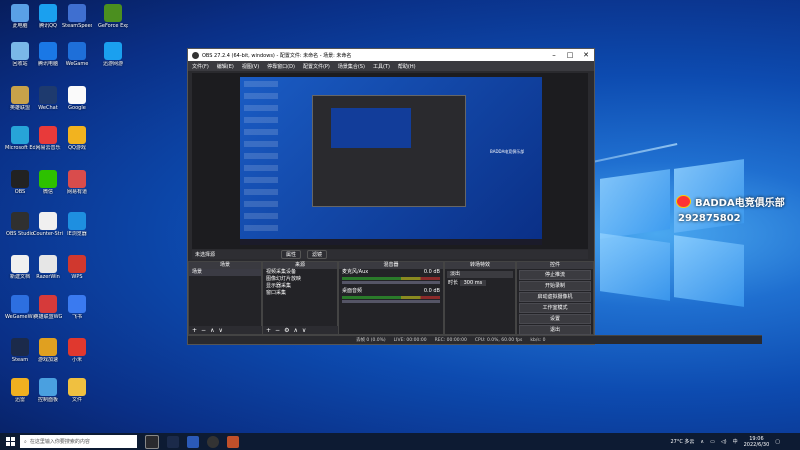 This screenshot has height=450, width=800. Describe the element at coordinates (473, 283) in the screenshot. I see `duration-input: 300 ms` at that location.